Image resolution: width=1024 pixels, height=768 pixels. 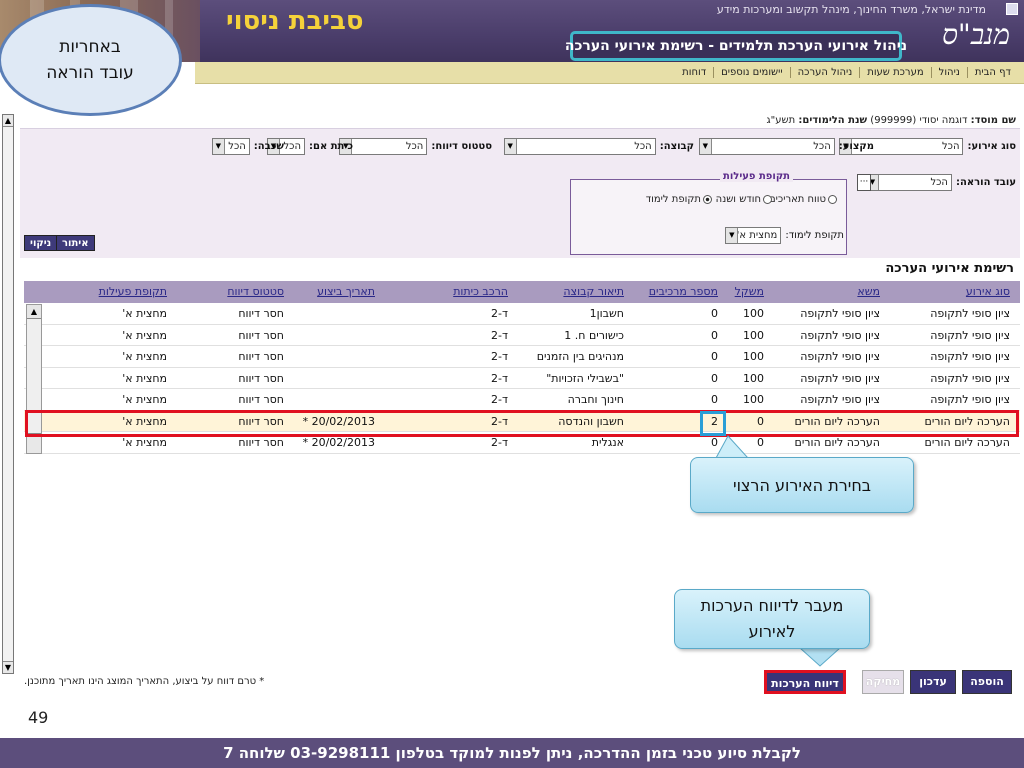 What do you see at coordinates (933, 682) in the screenshot?
I see `update-button: עדכון` at bounding box center [933, 682].